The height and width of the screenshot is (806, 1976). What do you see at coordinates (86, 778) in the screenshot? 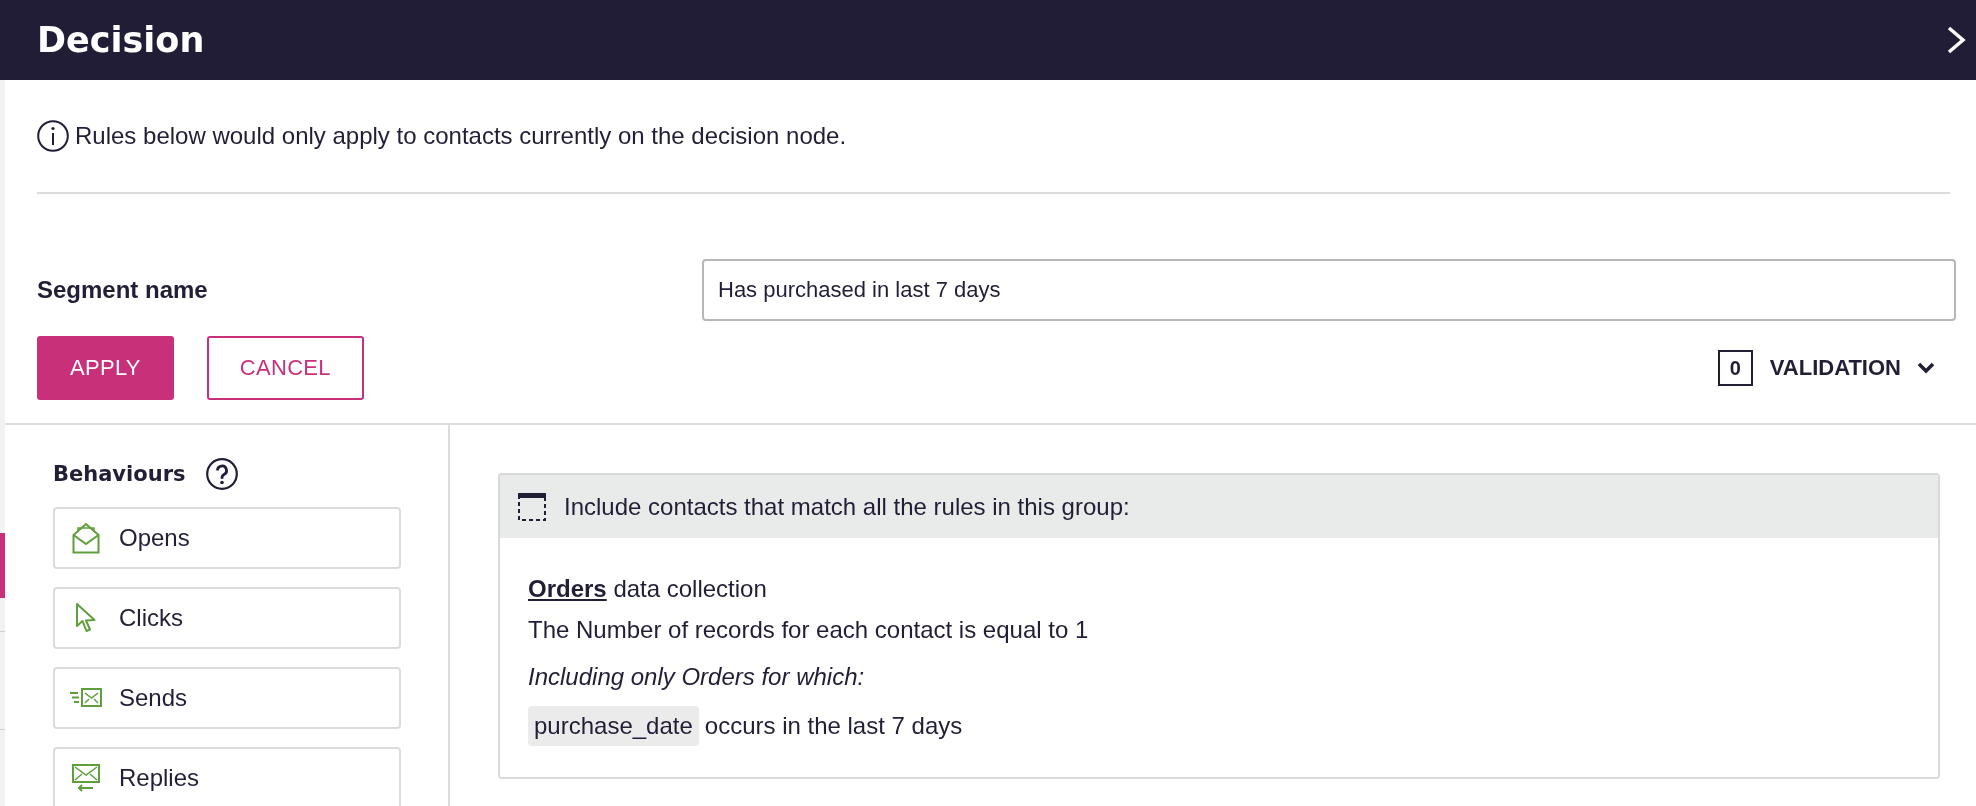
I see `envelope-arrow-icon` at bounding box center [86, 778].